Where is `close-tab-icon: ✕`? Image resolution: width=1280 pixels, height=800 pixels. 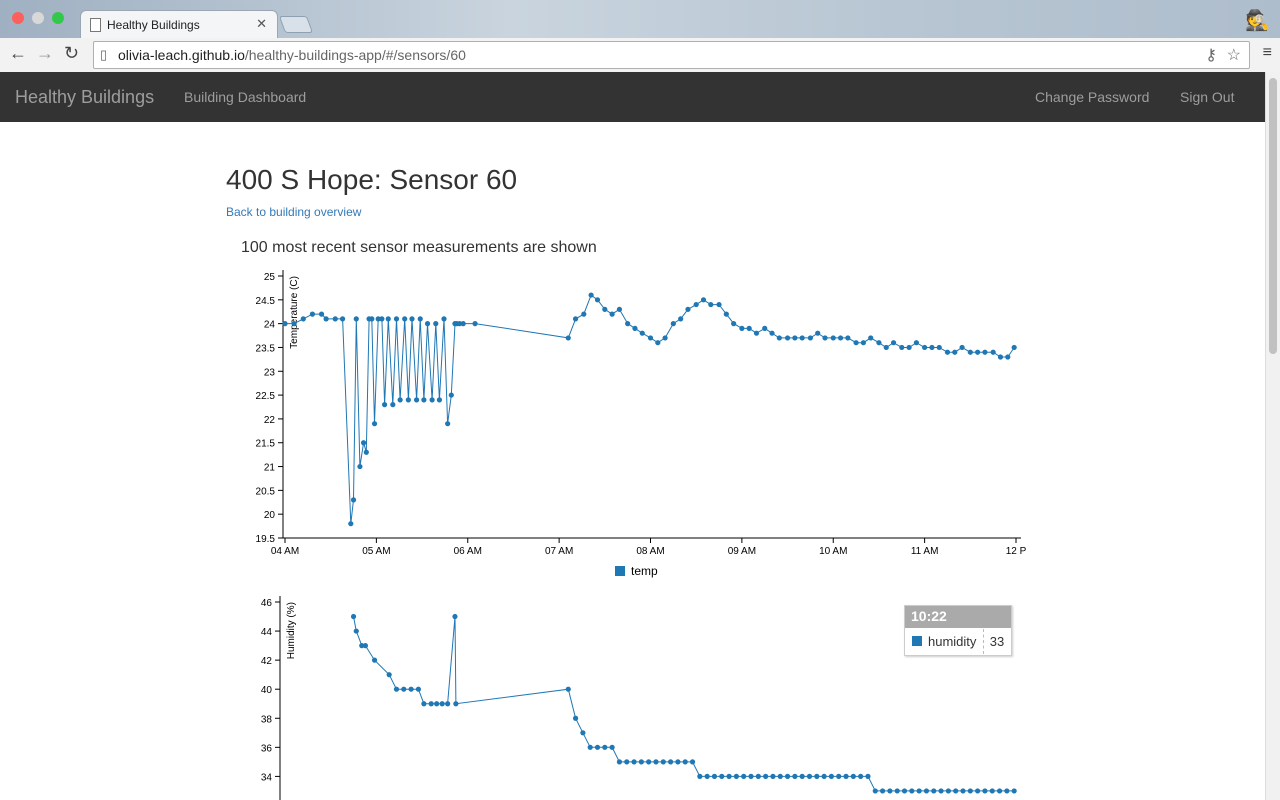
close-tab-icon: ✕ is located at coordinates (261, 24).